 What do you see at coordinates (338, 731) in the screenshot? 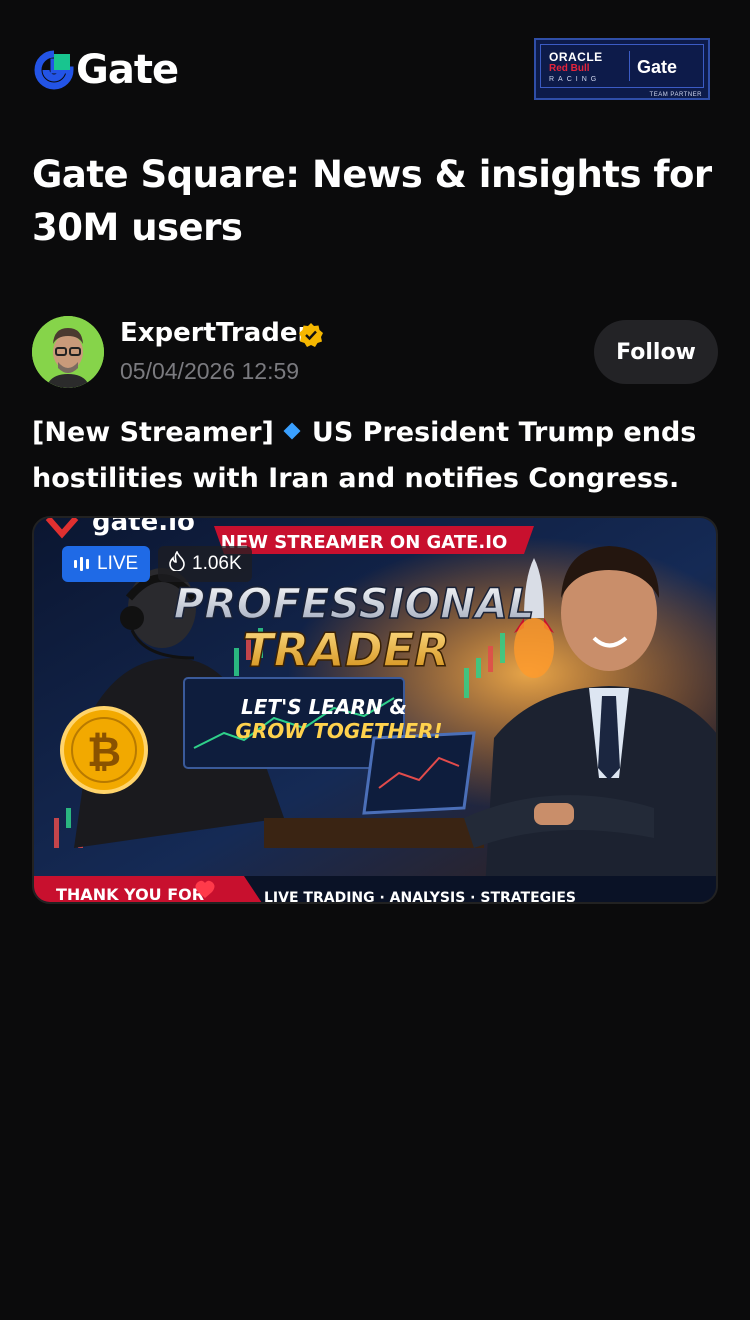
I see `thumb-subtitle-line2: GROW TOGETHER!` at bounding box center [338, 731].